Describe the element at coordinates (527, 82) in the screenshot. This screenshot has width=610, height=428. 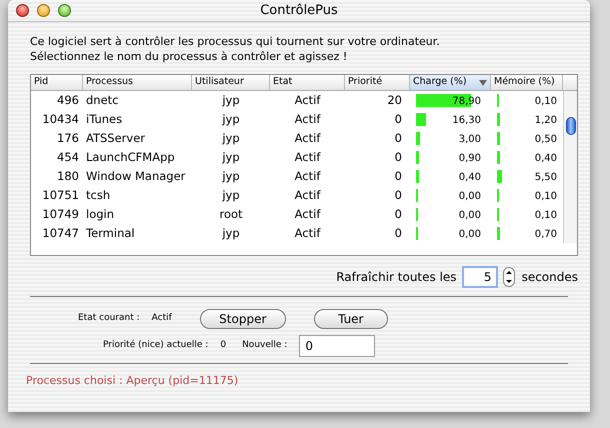
I see `column-header: Mémoire (%)` at that location.